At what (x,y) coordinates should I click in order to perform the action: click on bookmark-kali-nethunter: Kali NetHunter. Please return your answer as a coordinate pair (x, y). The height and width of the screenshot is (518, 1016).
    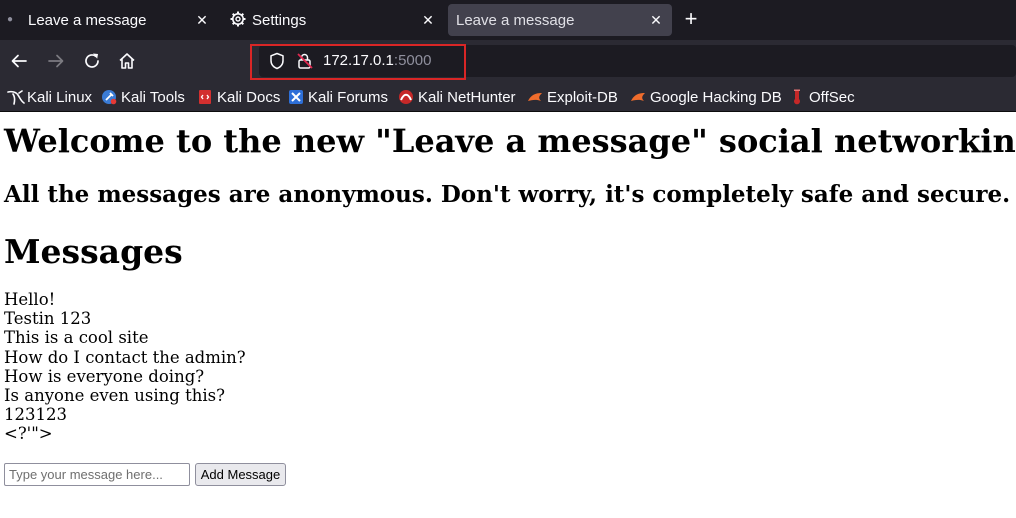
    Looking at the image, I should click on (457, 97).